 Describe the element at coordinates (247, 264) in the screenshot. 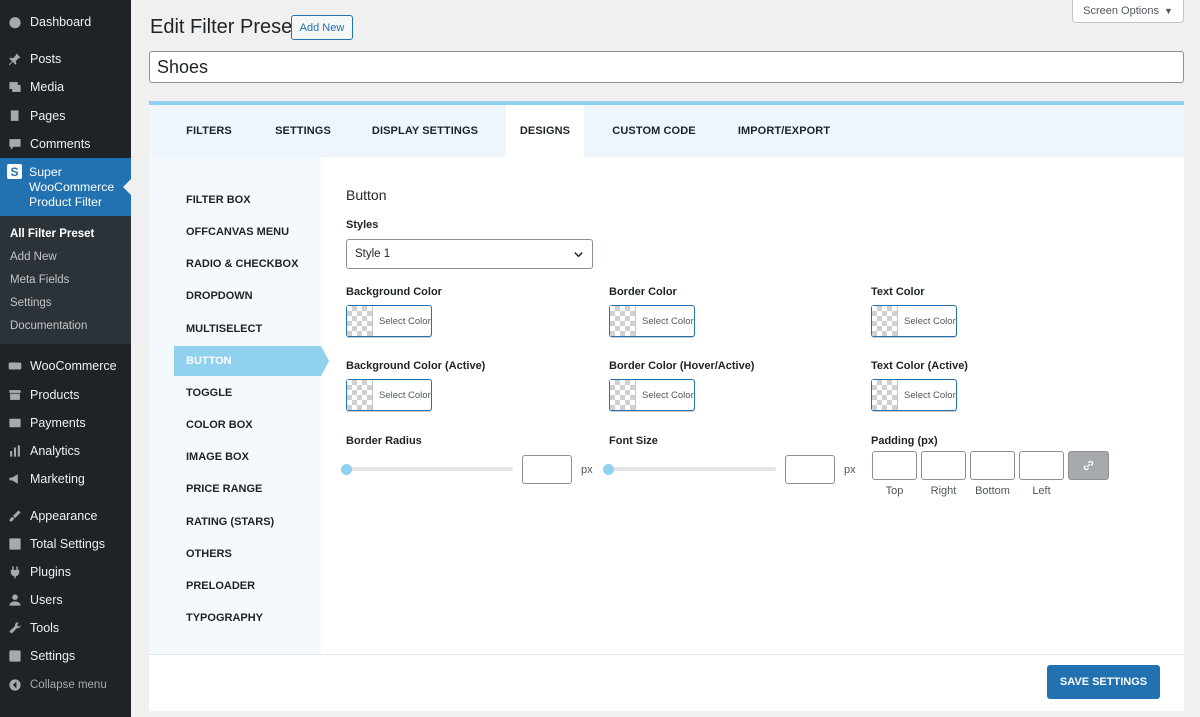

I see `design-nav-radio-checkbox: RADIO & CHECKBOX` at that location.